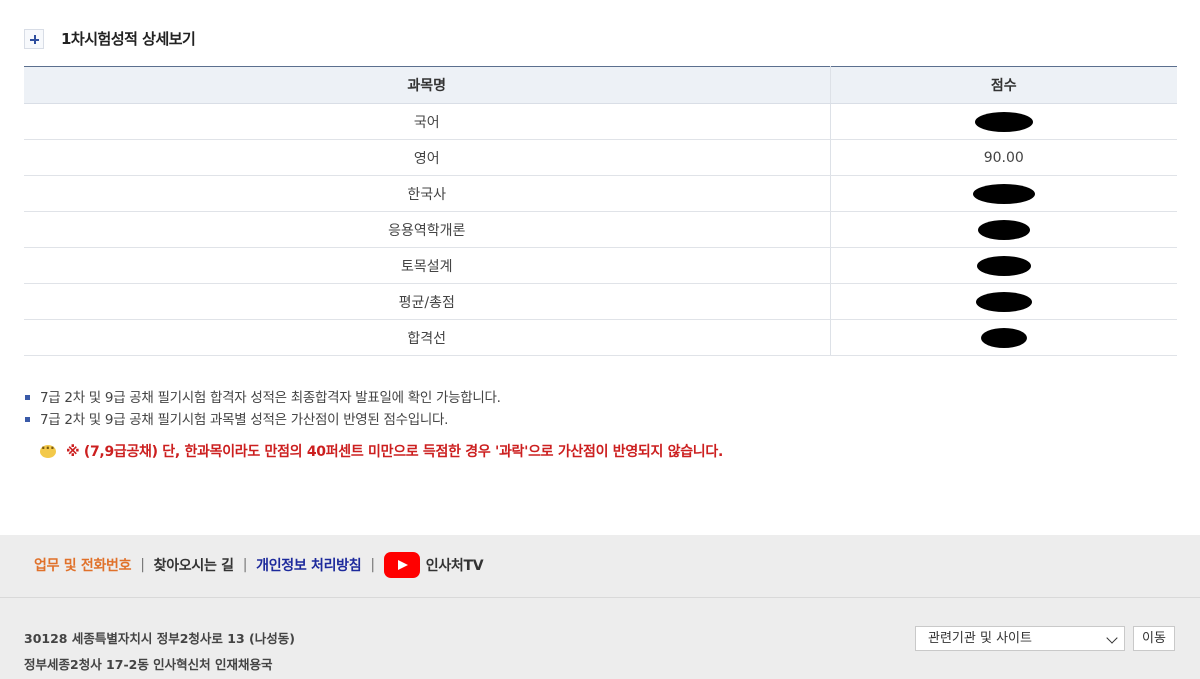 This screenshot has width=1200, height=679. I want to click on table-row: 합격선, so click(600, 337).